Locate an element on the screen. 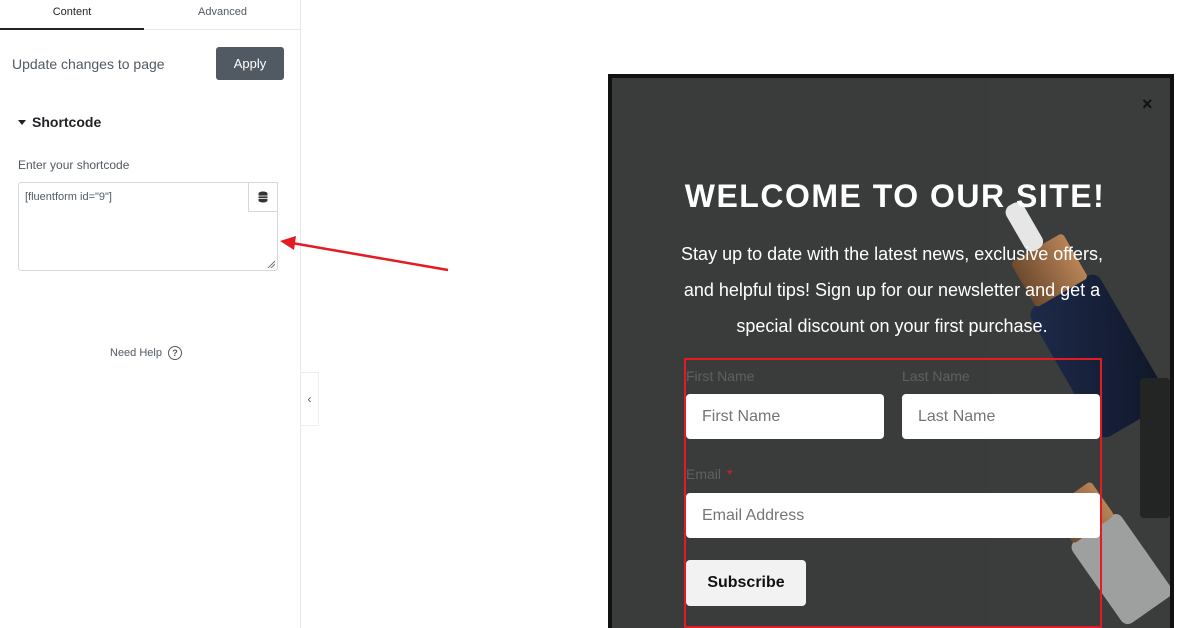 This screenshot has height=628, width=1200. chevron-left-icon: ‹ is located at coordinates (309, 399).